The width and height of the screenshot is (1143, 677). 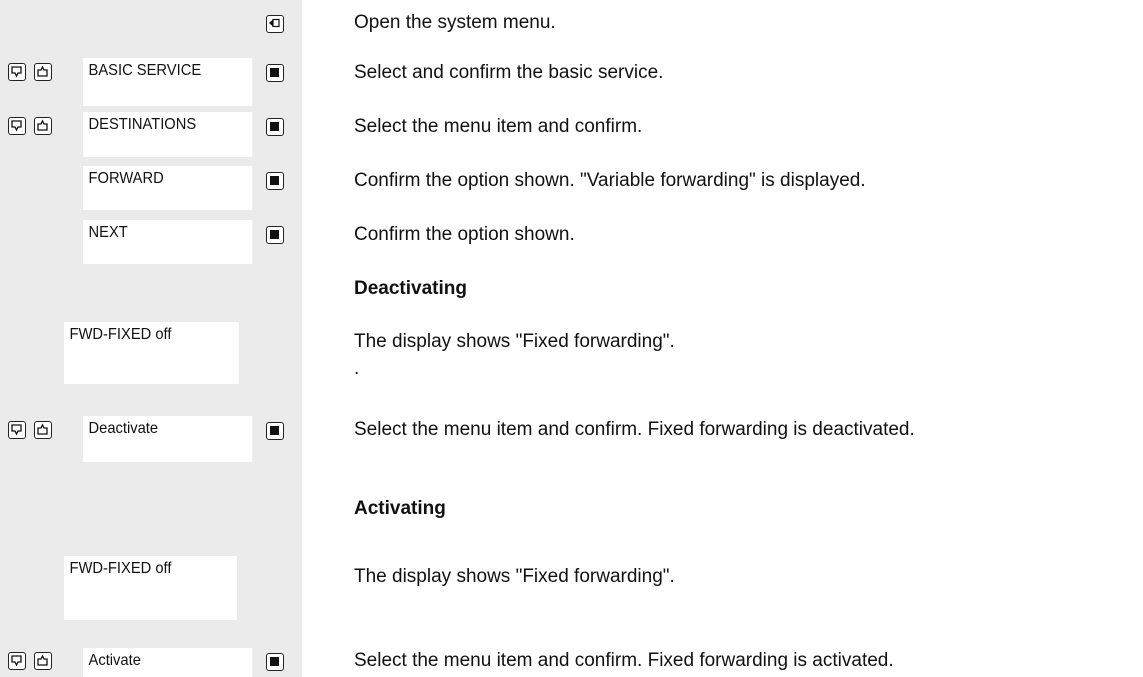 What do you see at coordinates (275, 24) in the screenshot?
I see `menu-key-icon` at bounding box center [275, 24].